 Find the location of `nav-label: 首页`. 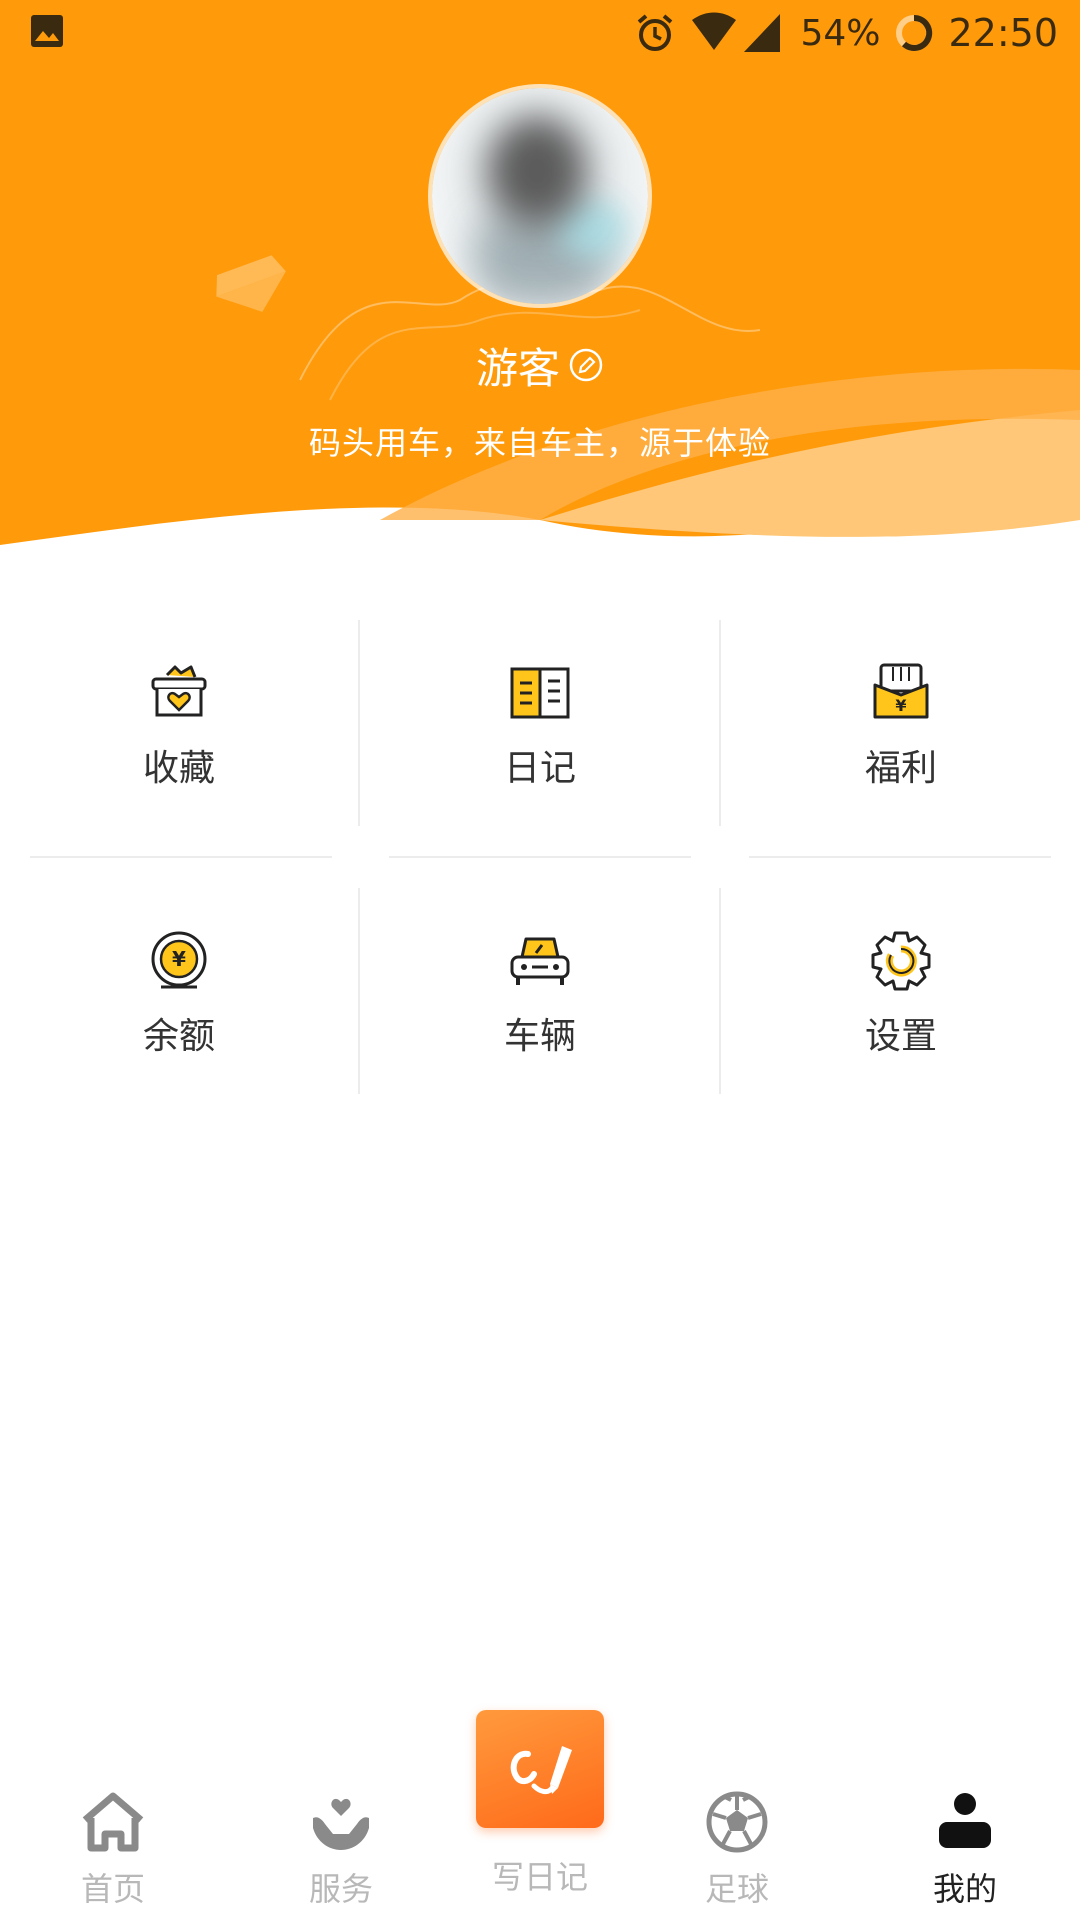

nav-label: 首页 is located at coordinates (112, 1889).